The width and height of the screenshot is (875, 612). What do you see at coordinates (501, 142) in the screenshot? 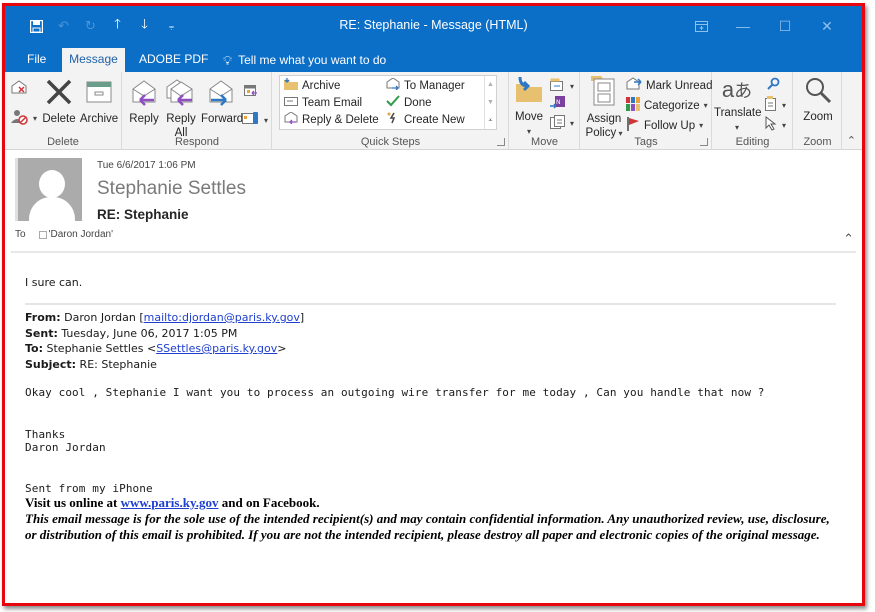
I see `quick-steps-dialog-launcher` at bounding box center [501, 142].